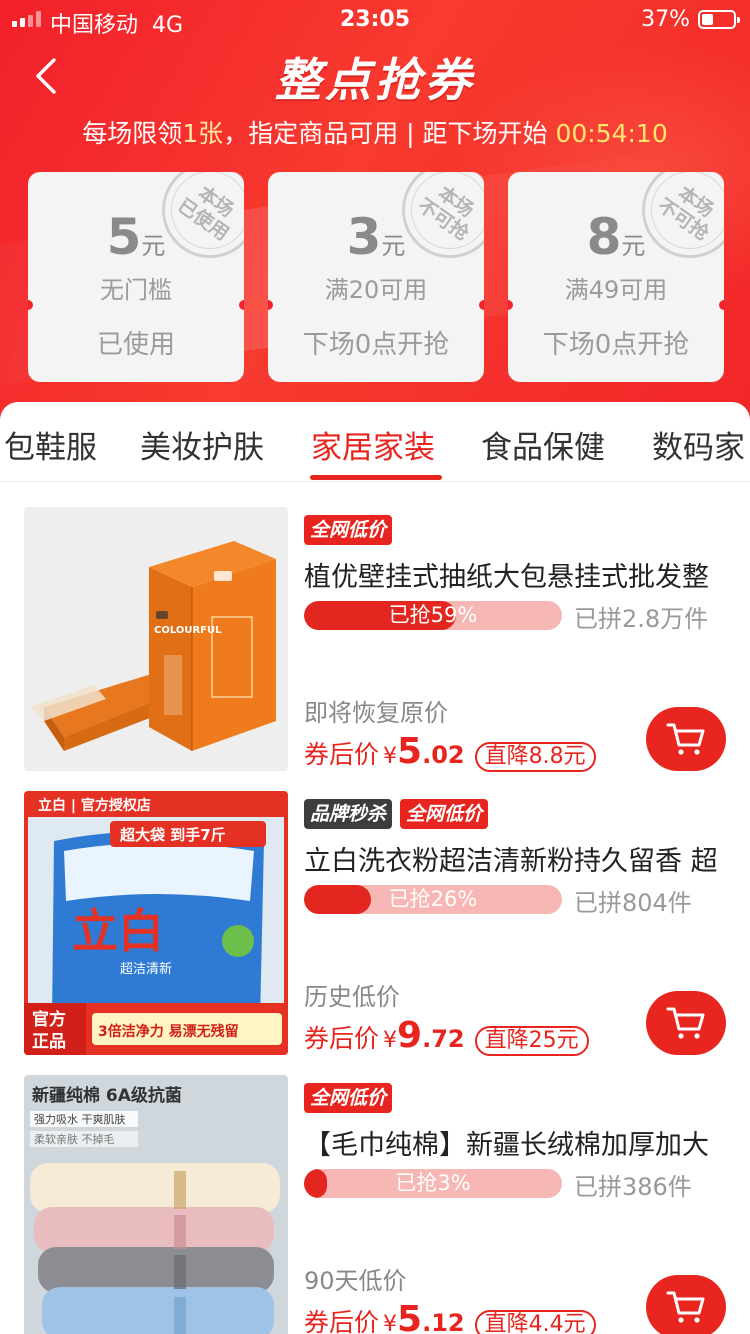 The width and height of the screenshot is (750, 1334). Describe the element at coordinates (535, 757) in the screenshot. I see `discount-badge: 直降8.8元` at that location.